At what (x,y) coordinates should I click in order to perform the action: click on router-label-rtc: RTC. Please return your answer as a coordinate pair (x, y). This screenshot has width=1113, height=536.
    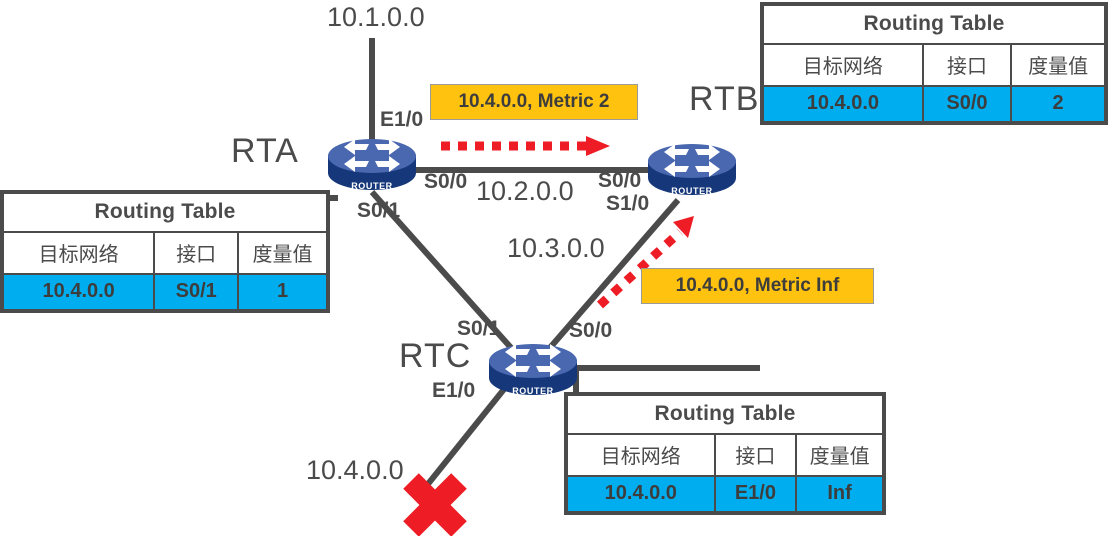
    Looking at the image, I should click on (435, 356).